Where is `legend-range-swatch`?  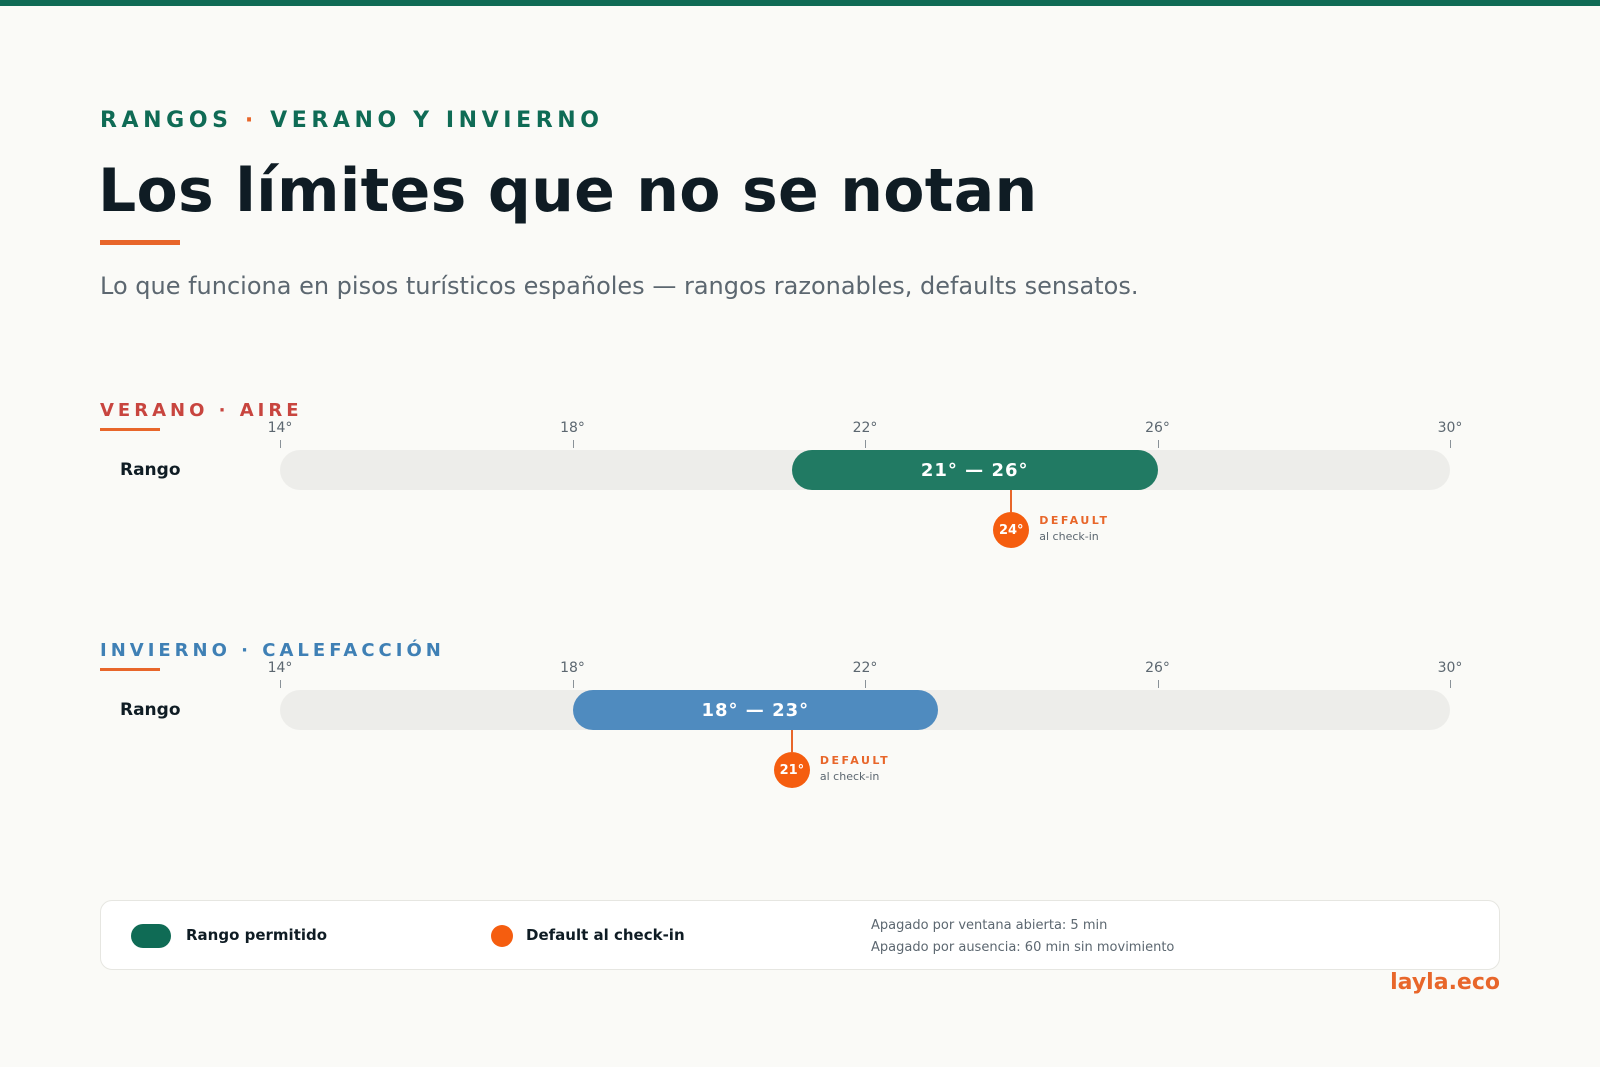 legend-range-swatch is located at coordinates (151, 936).